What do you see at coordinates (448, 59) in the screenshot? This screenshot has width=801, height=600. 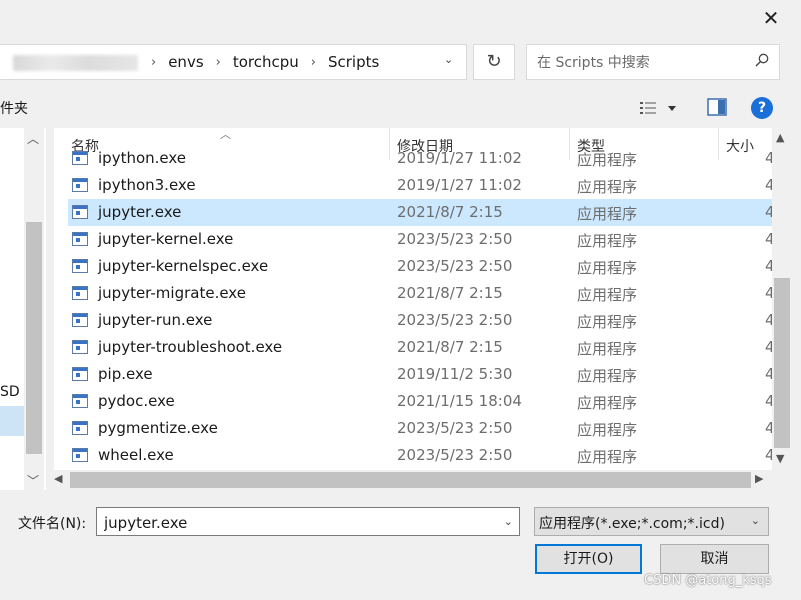 I see `address-dropdown-icon: ⌄` at bounding box center [448, 59].